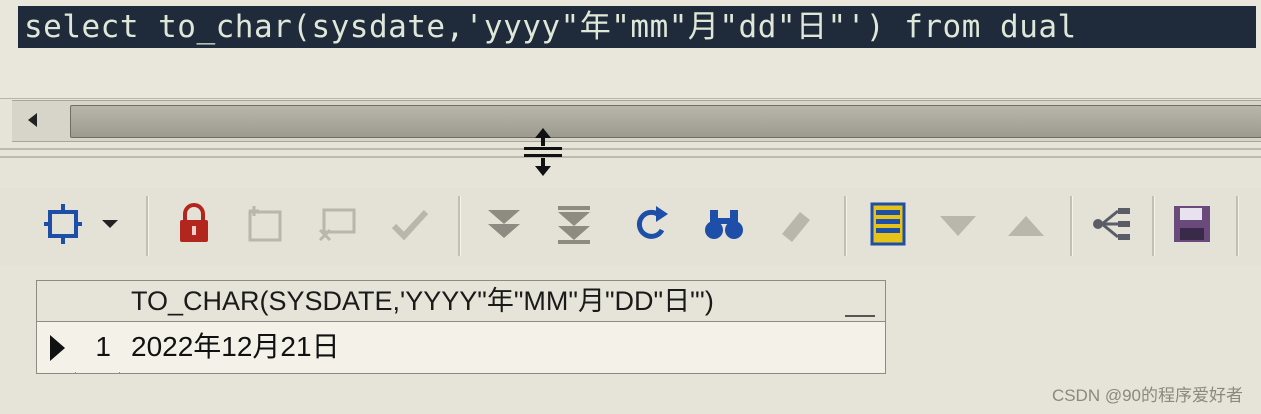 The width and height of the screenshot is (1261, 414). Describe the element at coordinates (85, 224) in the screenshot. I see `select-mode-icon` at that location.